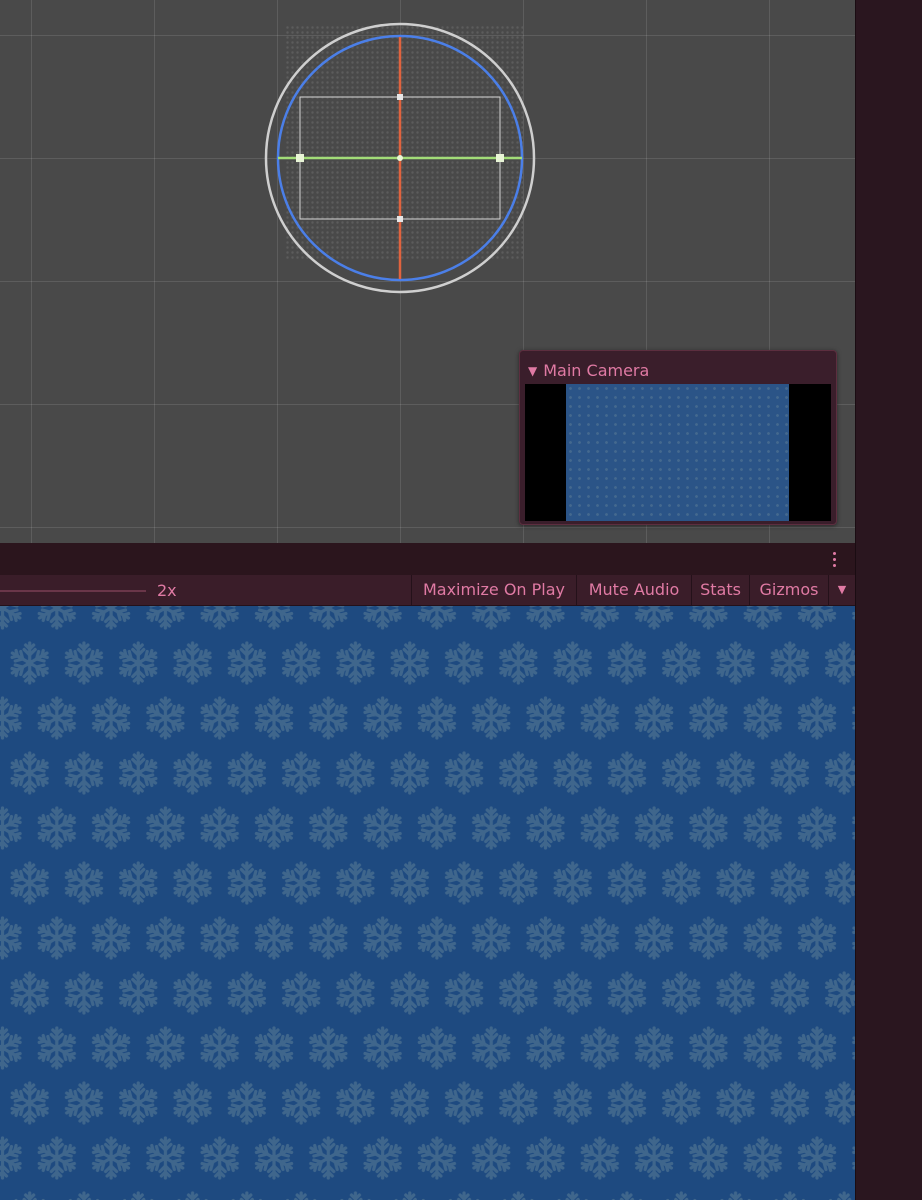  I want to click on right-handle, so click(500, 158).